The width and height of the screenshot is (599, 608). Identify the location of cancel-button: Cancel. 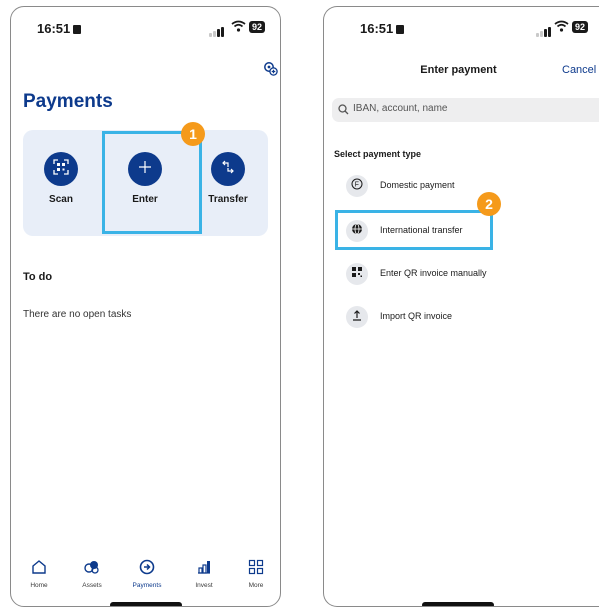
(579, 70).